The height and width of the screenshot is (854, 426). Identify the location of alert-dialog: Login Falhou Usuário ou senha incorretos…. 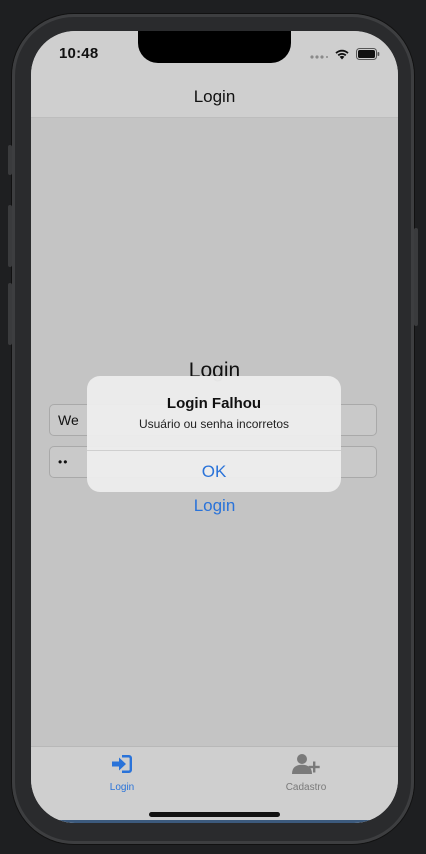
(214, 434).